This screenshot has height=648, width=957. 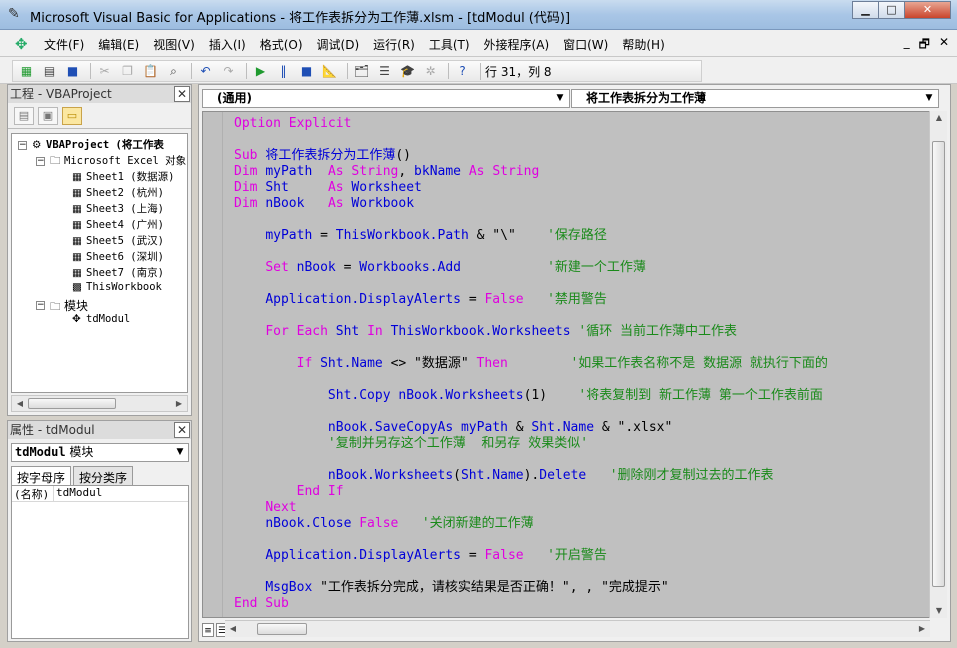 I want to click on code-vscrollbar: ▲ ▼, so click(x=938, y=364).